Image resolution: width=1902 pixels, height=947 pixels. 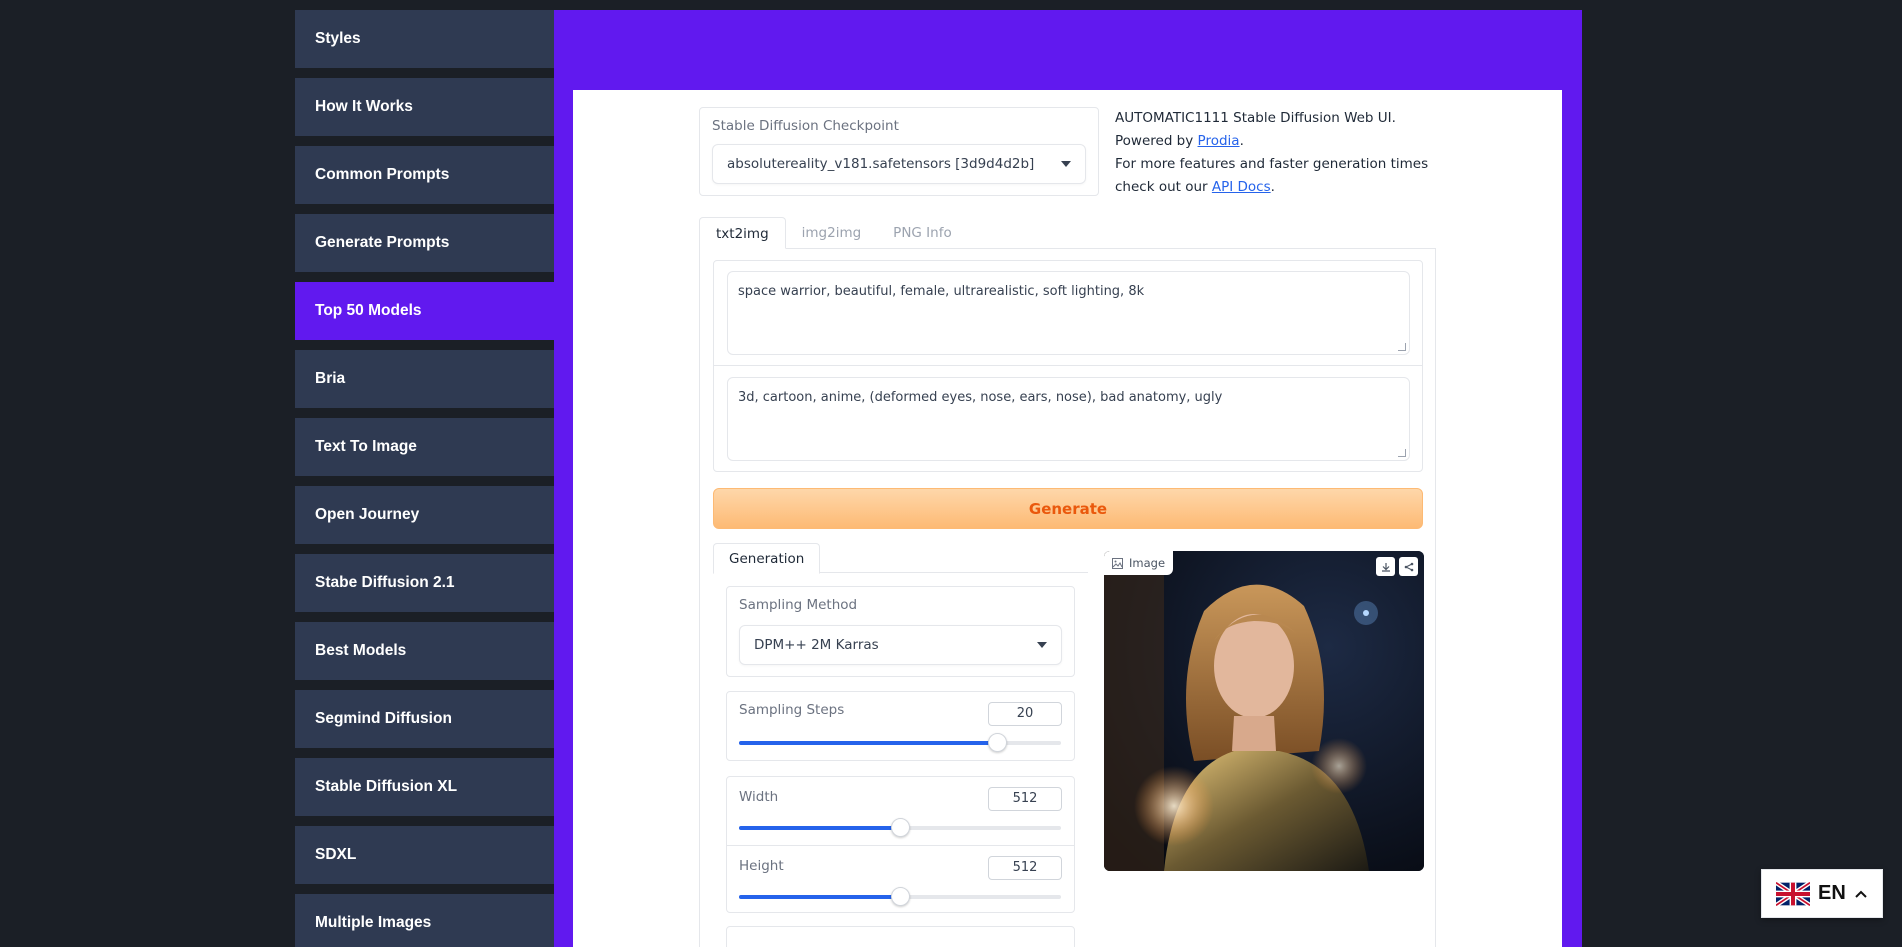 I want to click on sampling-method-panel: Sampling Method DPM++ 2M Karras, so click(x=900, y=631).